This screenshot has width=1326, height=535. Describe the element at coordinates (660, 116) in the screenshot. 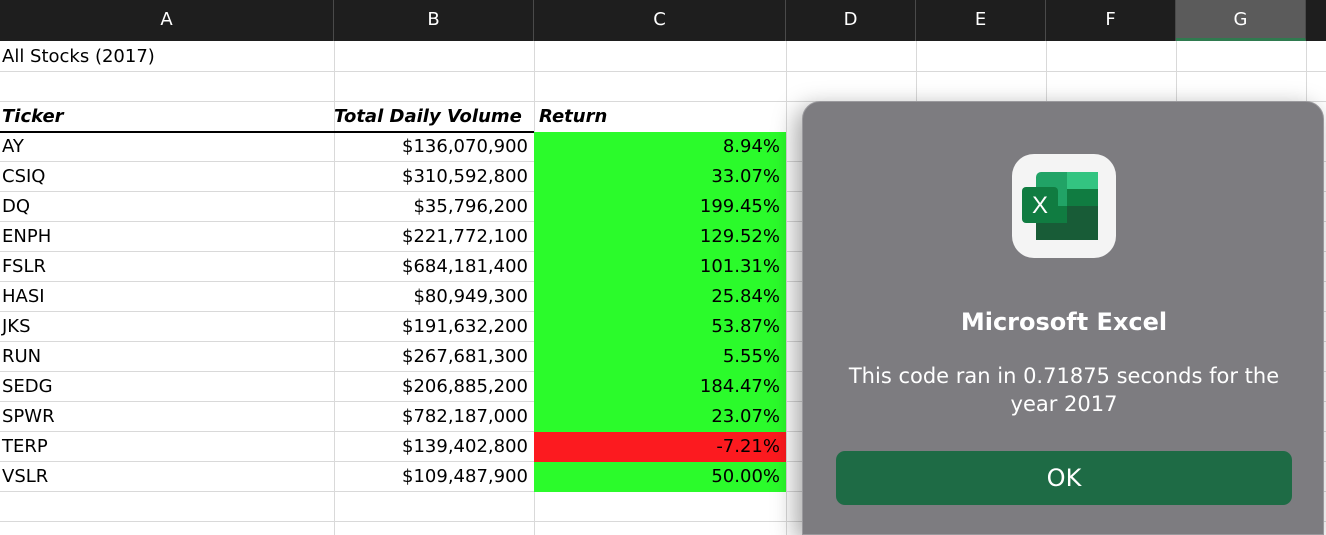

I see `header-return: Return` at that location.